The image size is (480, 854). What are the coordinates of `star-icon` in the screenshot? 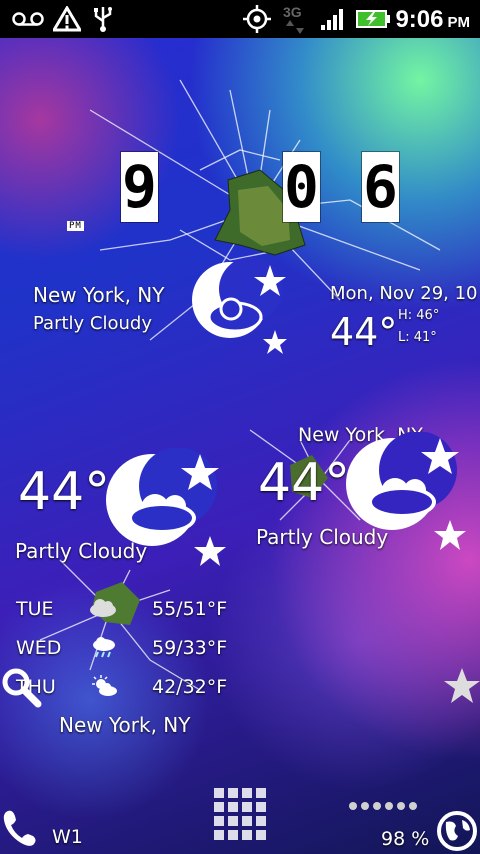 It's located at (461, 686).